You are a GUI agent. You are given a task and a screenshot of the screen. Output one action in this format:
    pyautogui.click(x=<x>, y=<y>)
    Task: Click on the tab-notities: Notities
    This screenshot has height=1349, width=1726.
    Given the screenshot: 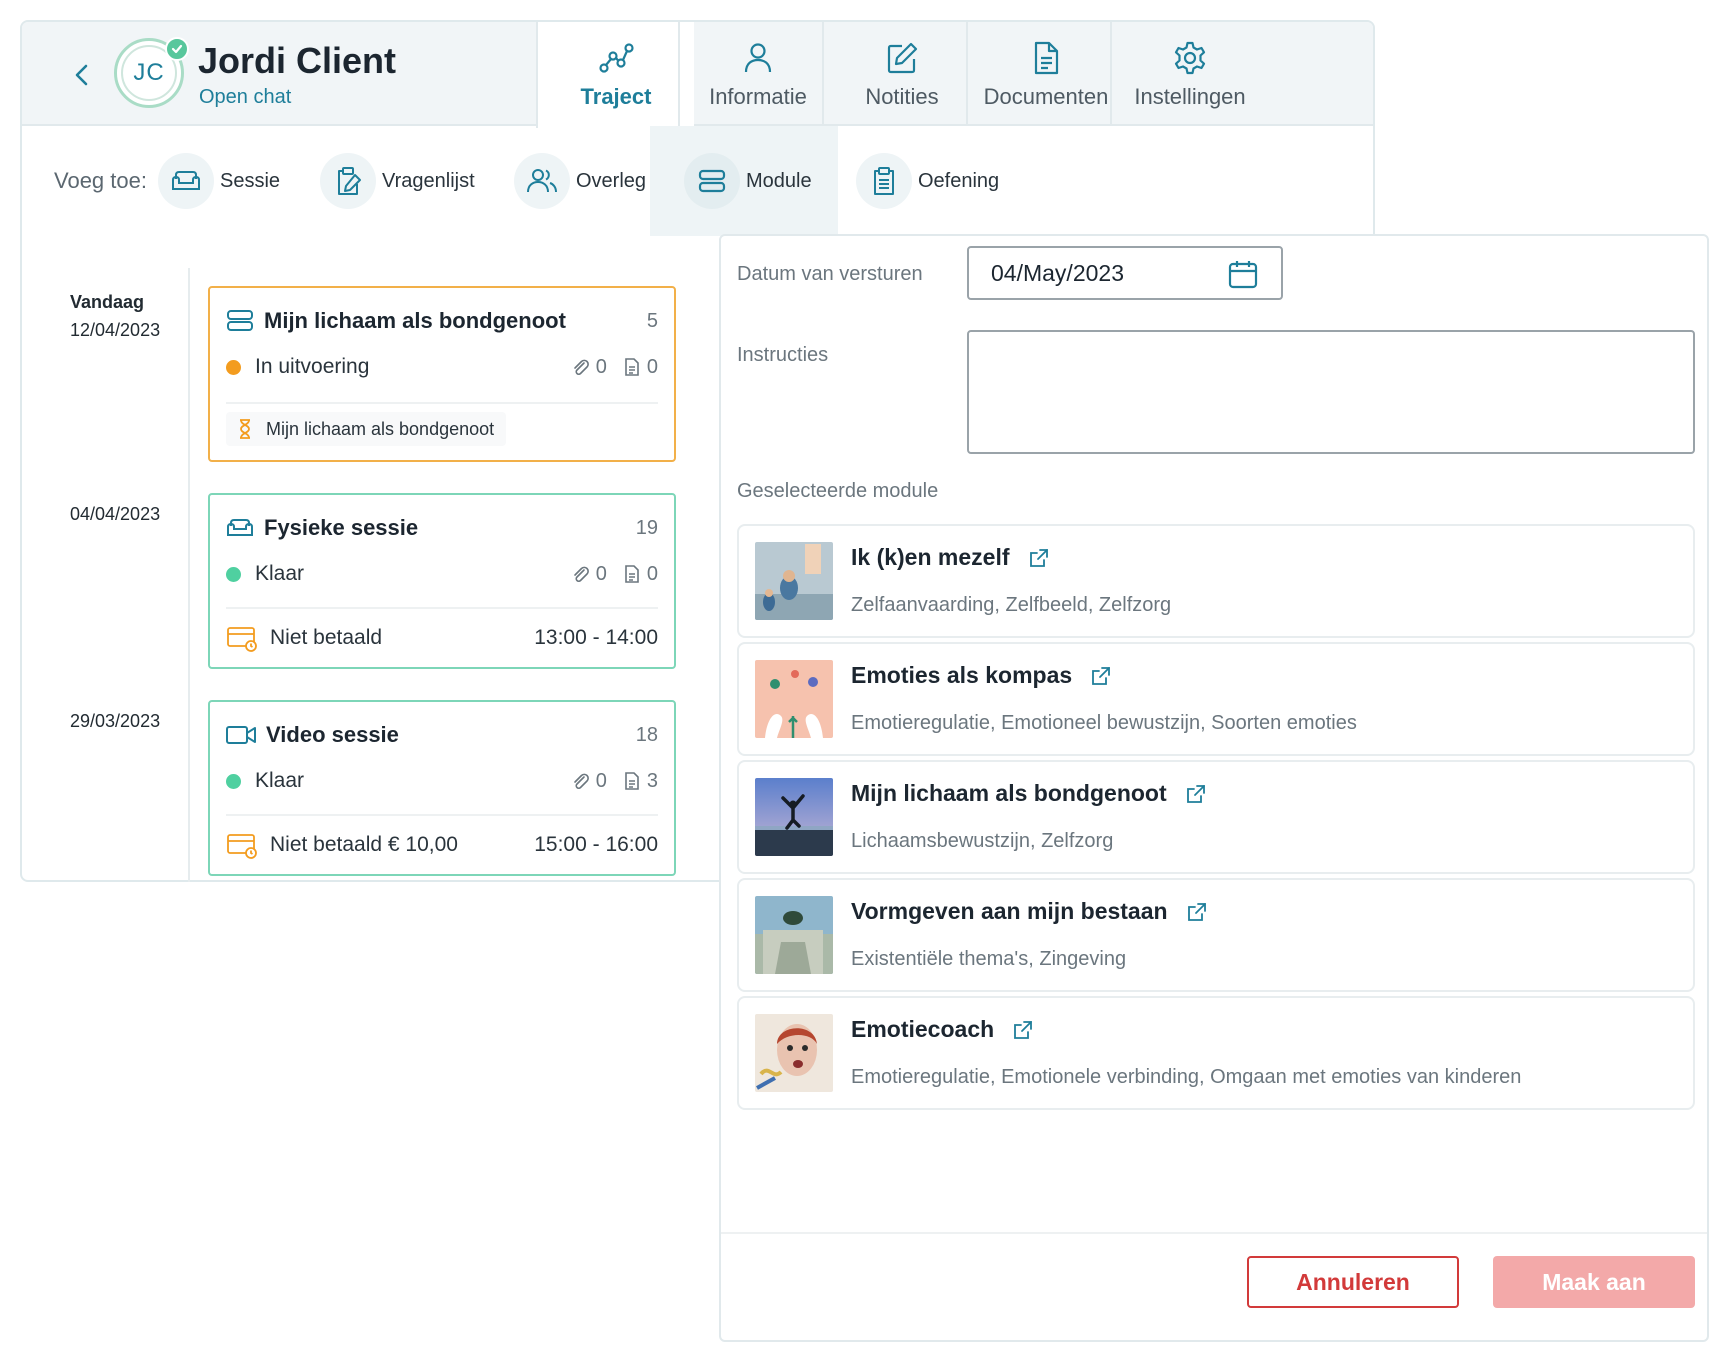 What is the action you would take?
    pyautogui.click(x=901, y=74)
    